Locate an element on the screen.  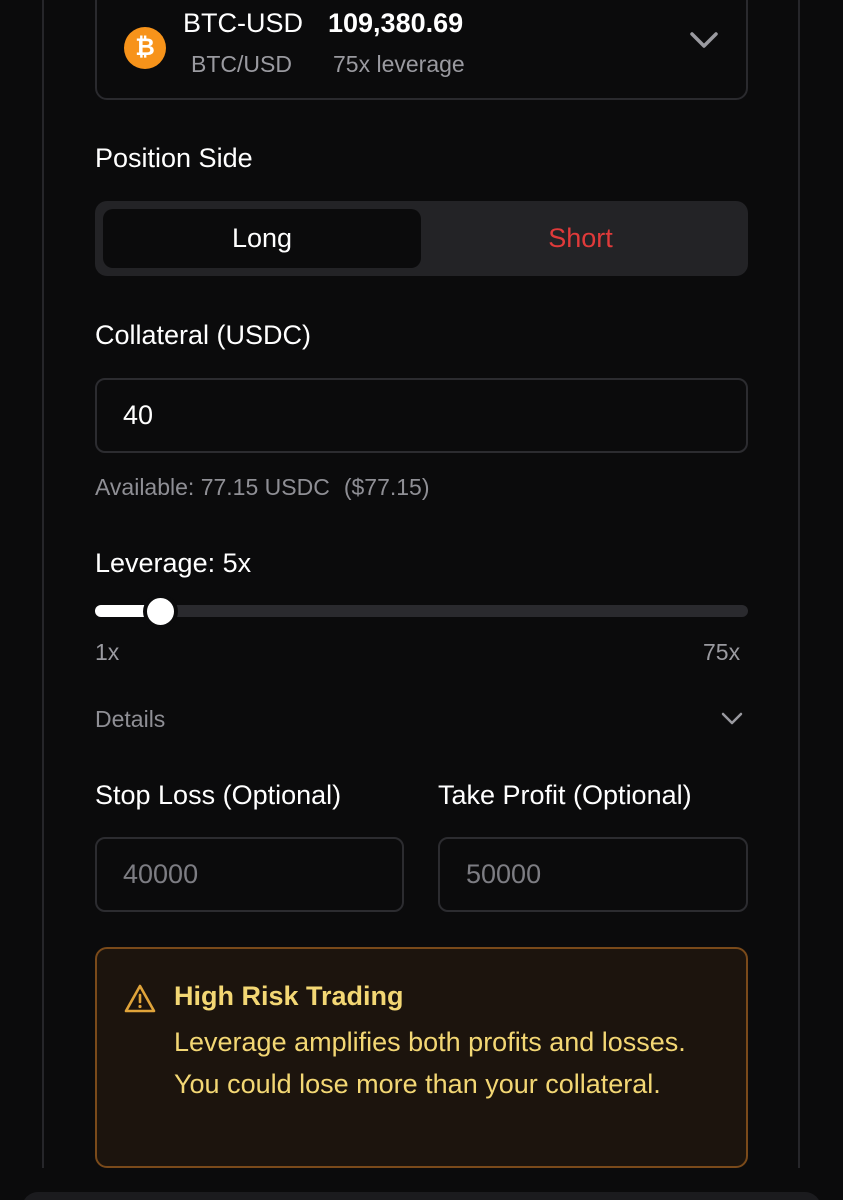
market-price: 109,380.69 is located at coordinates (396, 23).